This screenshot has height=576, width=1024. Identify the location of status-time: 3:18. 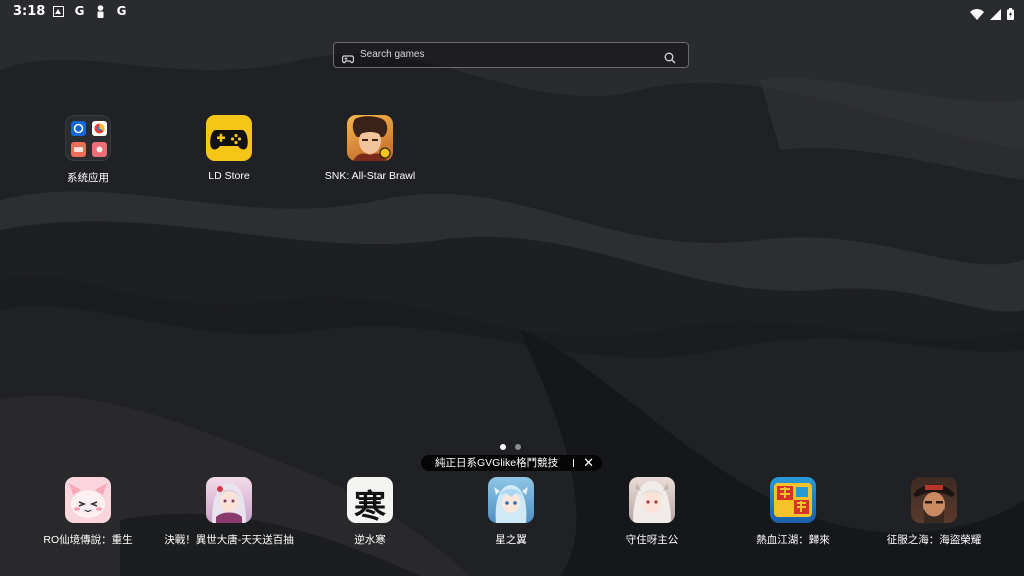
(29, 11).